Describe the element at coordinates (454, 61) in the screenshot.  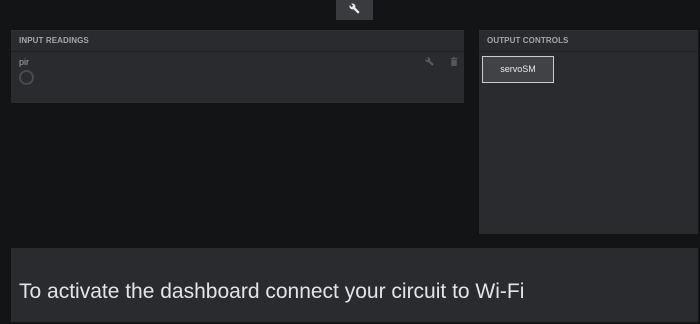
I see `trash-icon` at that location.